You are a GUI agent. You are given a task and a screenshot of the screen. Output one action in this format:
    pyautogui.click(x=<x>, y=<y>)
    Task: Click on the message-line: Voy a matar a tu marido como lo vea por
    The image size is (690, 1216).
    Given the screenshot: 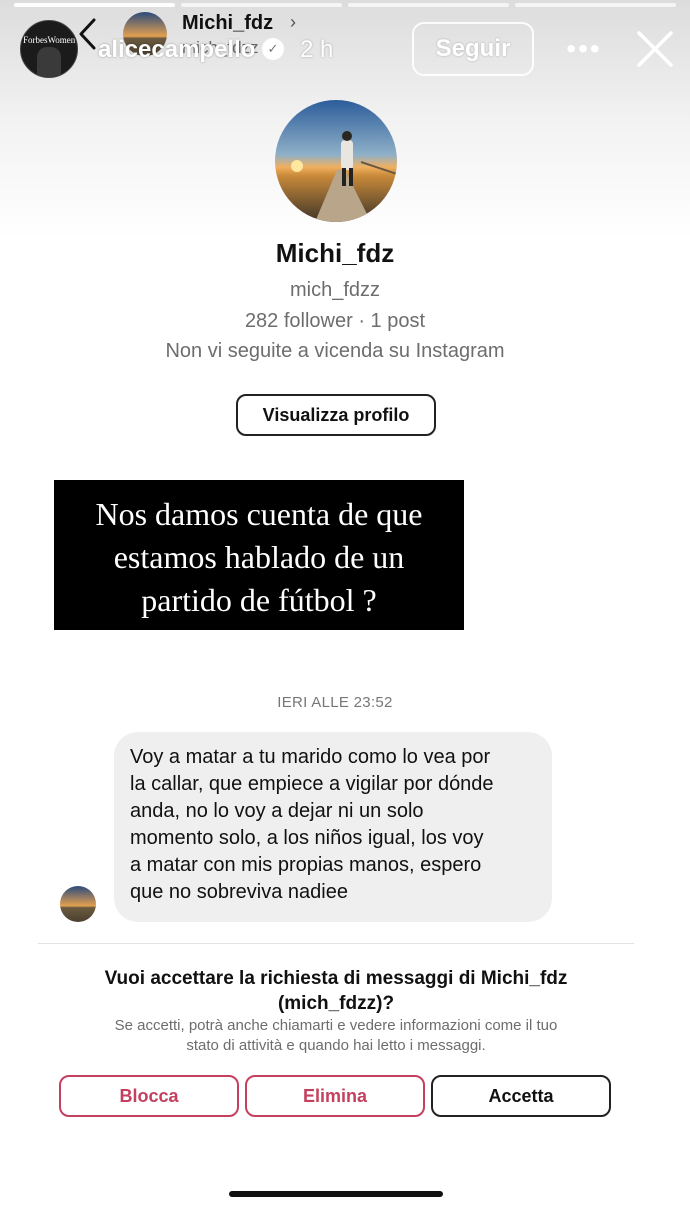 What is the action you would take?
    pyautogui.click(x=310, y=757)
    